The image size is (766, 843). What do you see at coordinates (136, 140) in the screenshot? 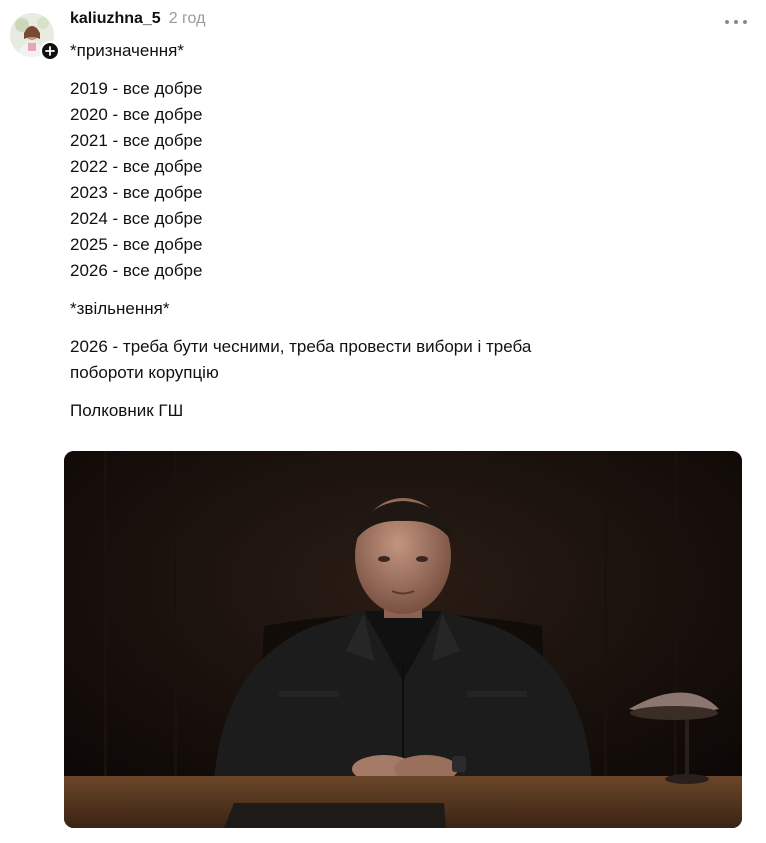
I see `year-line: 2021 - все добре` at bounding box center [136, 140].